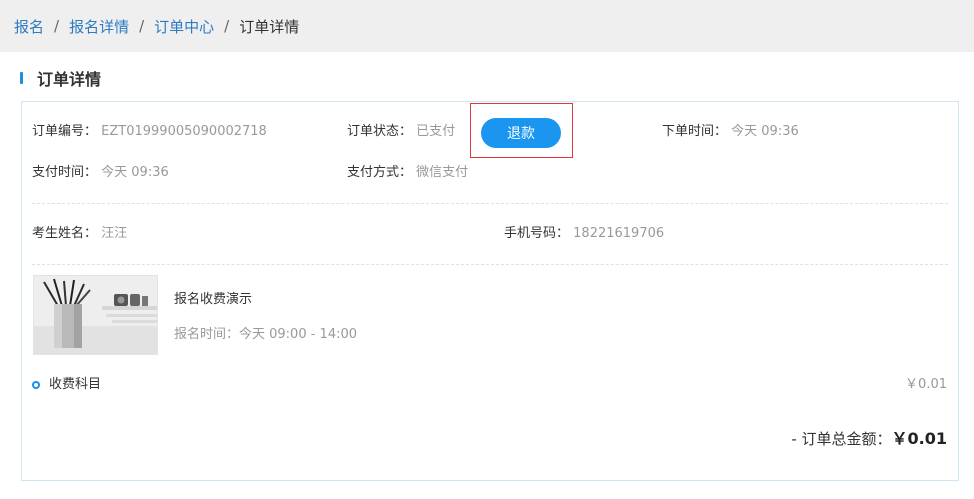 The height and width of the screenshot is (499, 974). Describe the element at coordinates (436, 131) in the screenshot. I see `order-status-value: 已支付` at that location.